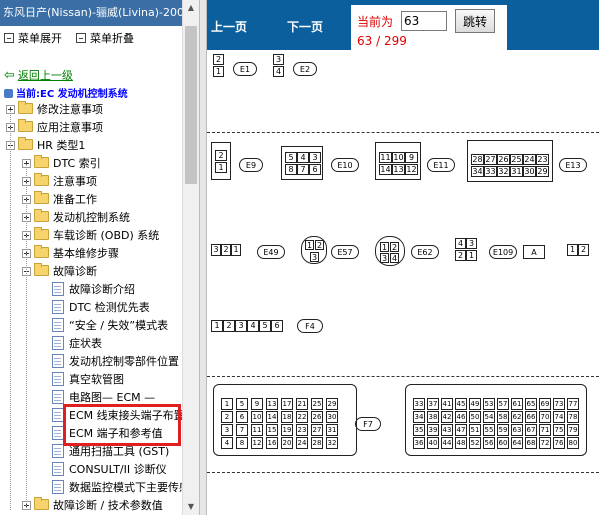 The width and height of the screenshot is (599, 515). Describe the element at coordinates (272, 430) in the screenshot. I see `pin-cell: 15` at that location.